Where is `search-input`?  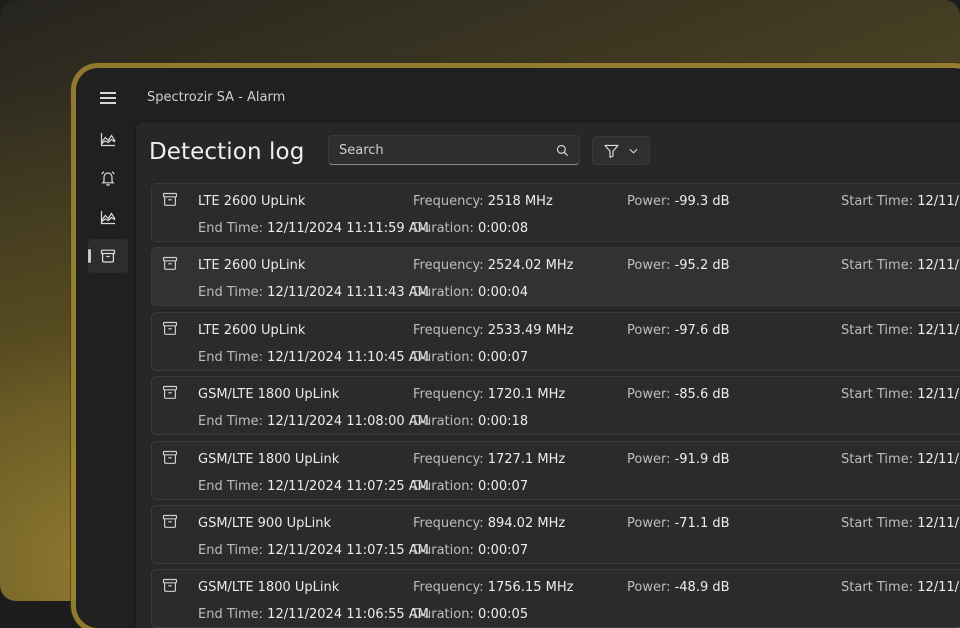
search-input is located at coordinates (439, 150).